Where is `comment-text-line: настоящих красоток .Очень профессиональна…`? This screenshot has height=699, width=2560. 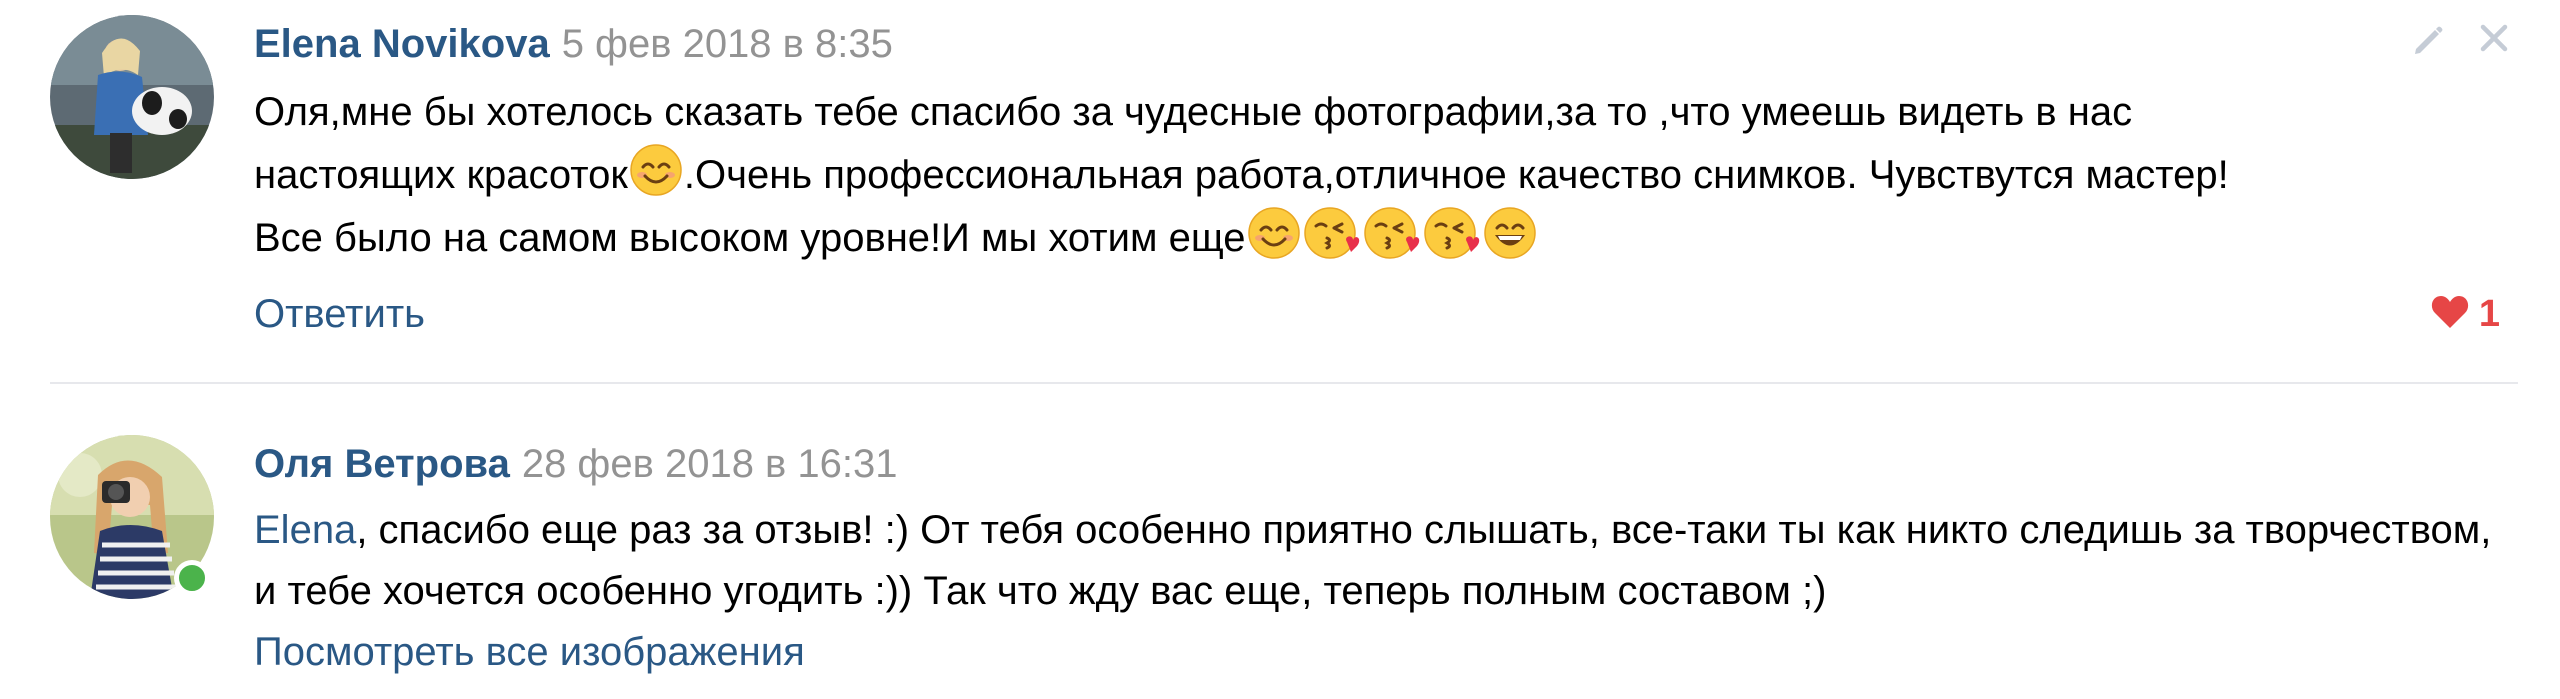
comment-text-line: настоящих красоток .Очень профессиональна… is located at coordinates (1379, 174).